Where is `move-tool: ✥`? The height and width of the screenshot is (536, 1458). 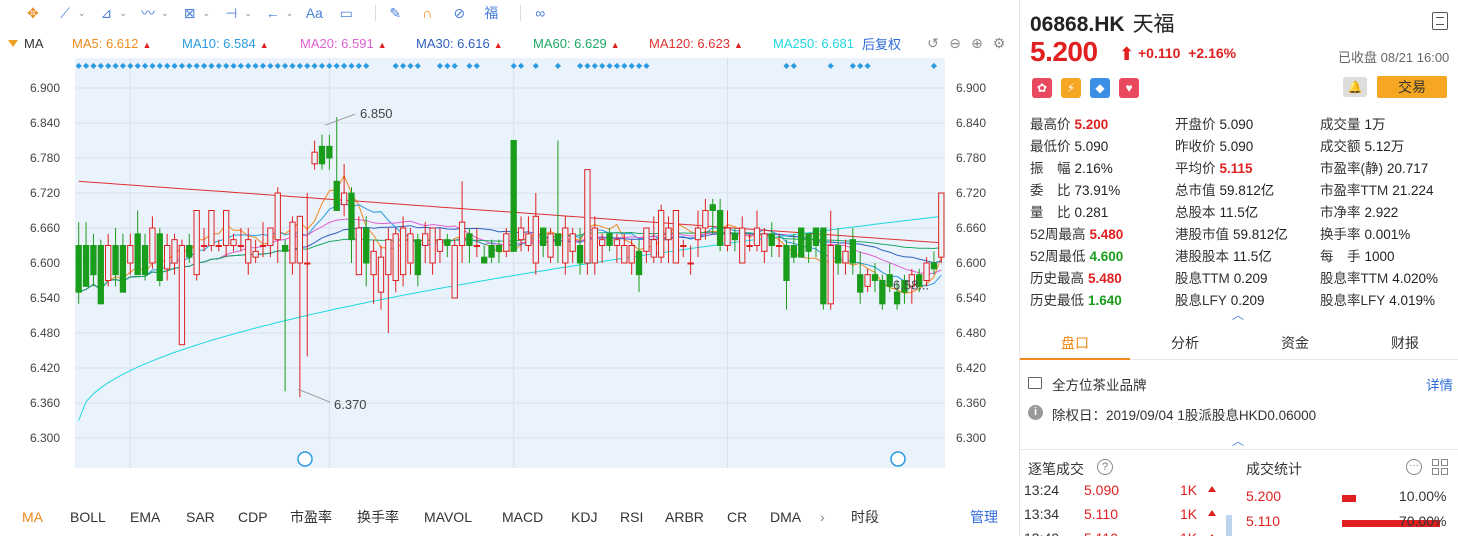
move-tool: ✥ is located at coordinates (33, 13).